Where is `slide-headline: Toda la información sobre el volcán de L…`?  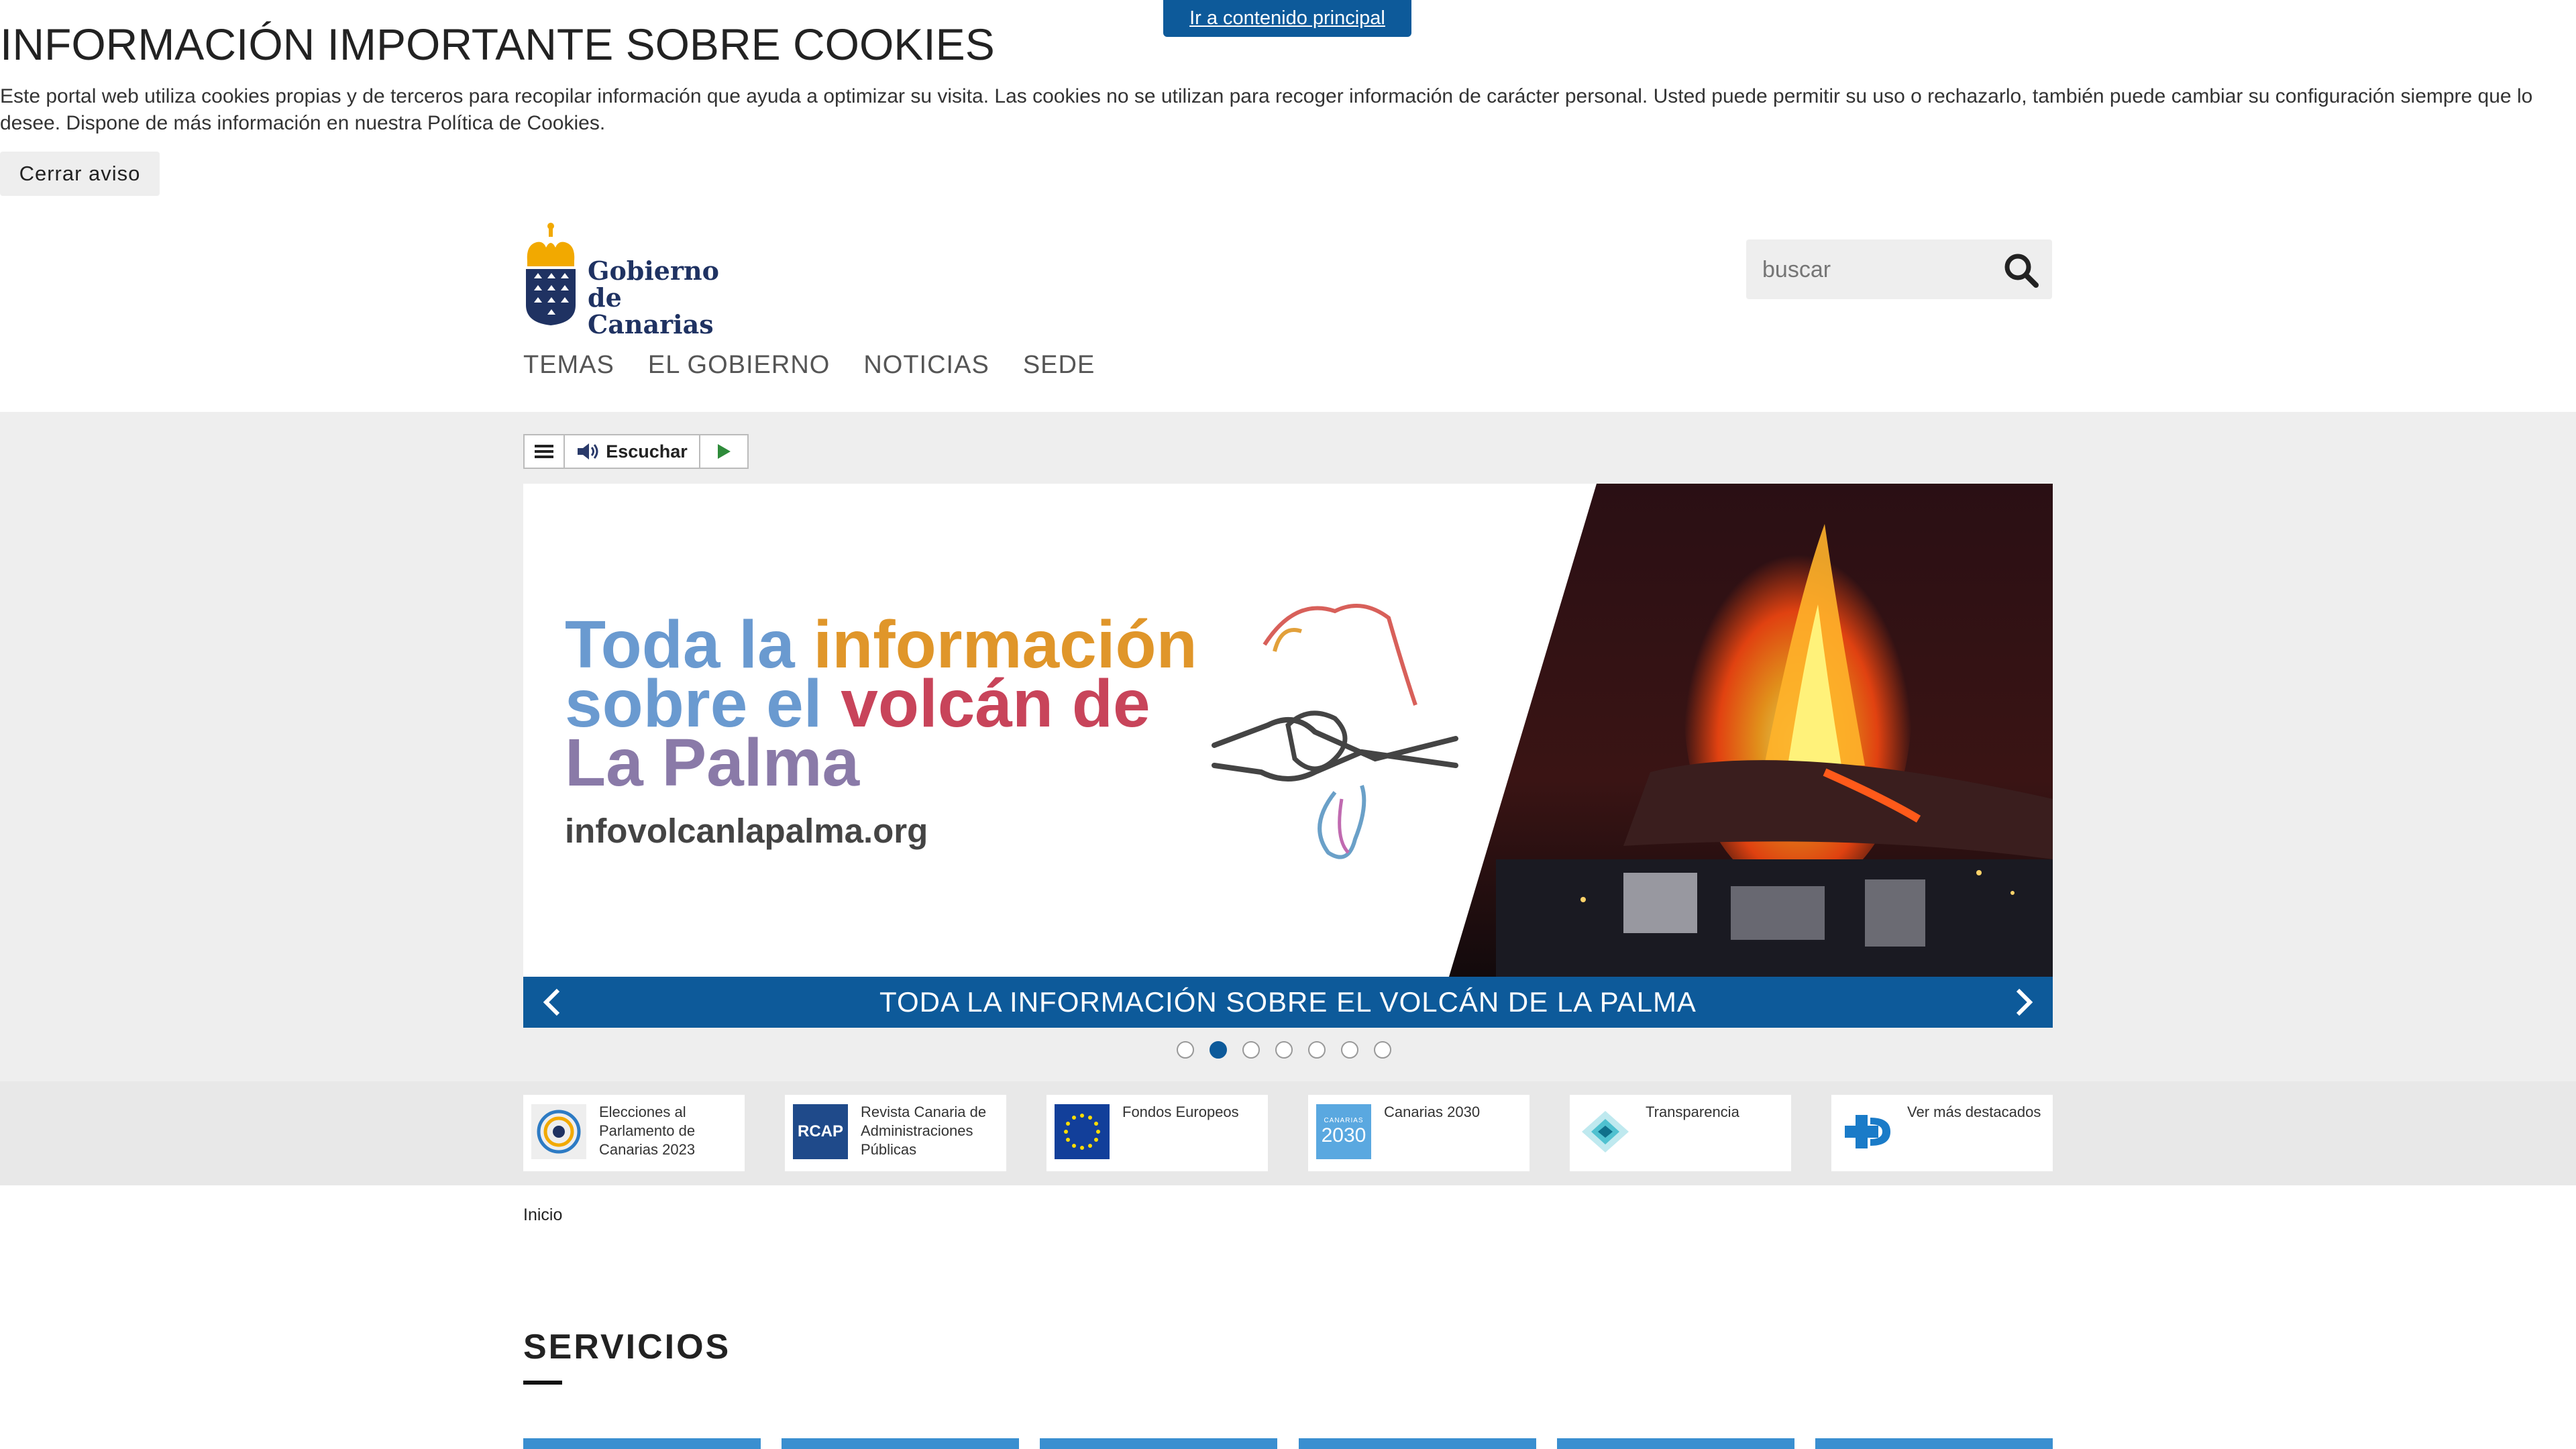
slide-headline: Toda la información sobre el volcán de L… is located at coordinates (881, 703).